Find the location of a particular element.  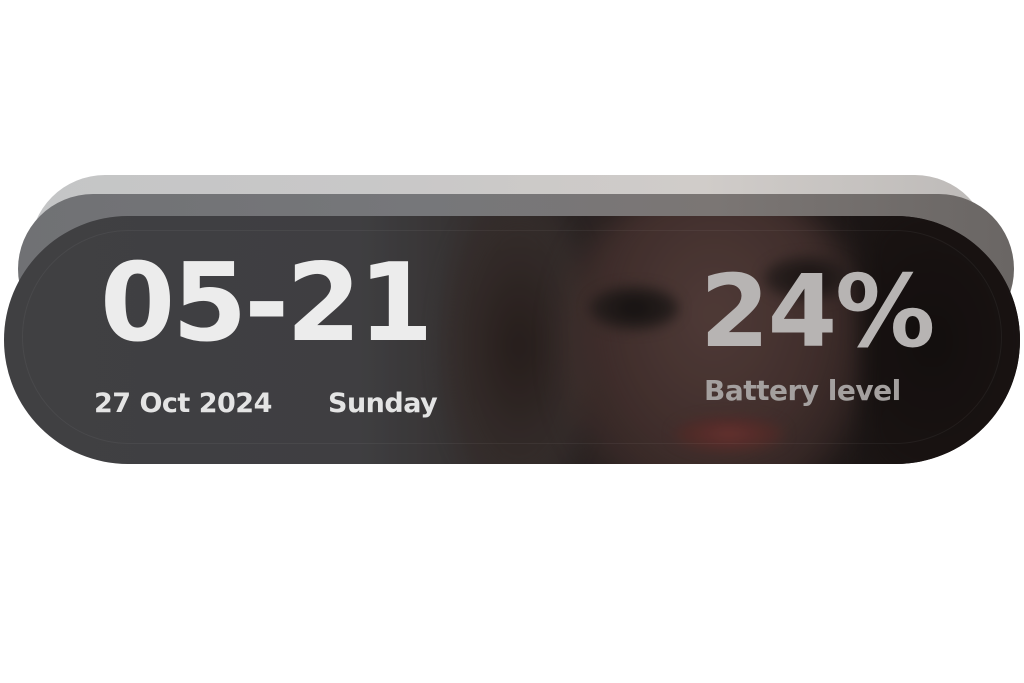

clock-weekday: Sunday is located at coordinates (383, 403).